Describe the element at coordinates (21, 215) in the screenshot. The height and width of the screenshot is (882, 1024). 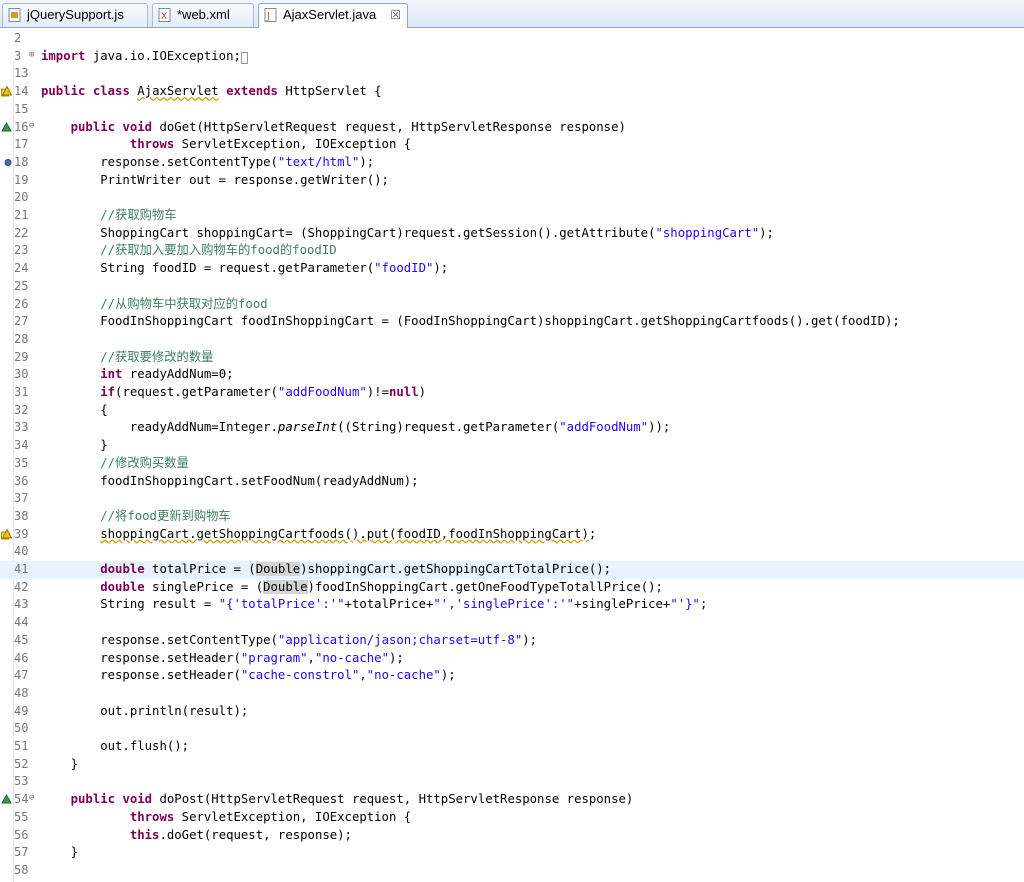
I see `line-number: 21` at that location.